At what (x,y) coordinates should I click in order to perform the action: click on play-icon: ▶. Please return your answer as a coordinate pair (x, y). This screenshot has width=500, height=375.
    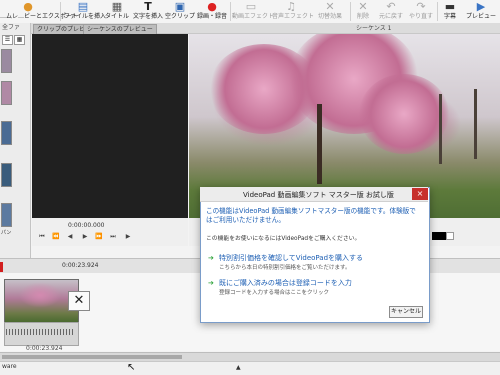
    Looking at the image, I should click on (85, 236).